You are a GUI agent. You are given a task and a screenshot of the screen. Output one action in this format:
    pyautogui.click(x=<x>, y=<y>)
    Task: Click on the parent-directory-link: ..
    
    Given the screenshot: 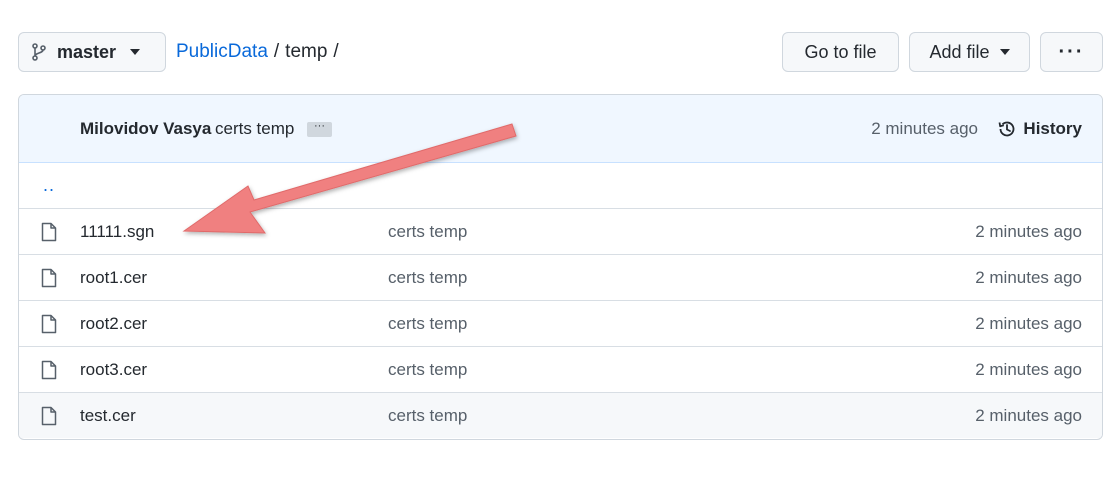 What is the action you would take?
    pyautogui.click(x=49, y=185)
    